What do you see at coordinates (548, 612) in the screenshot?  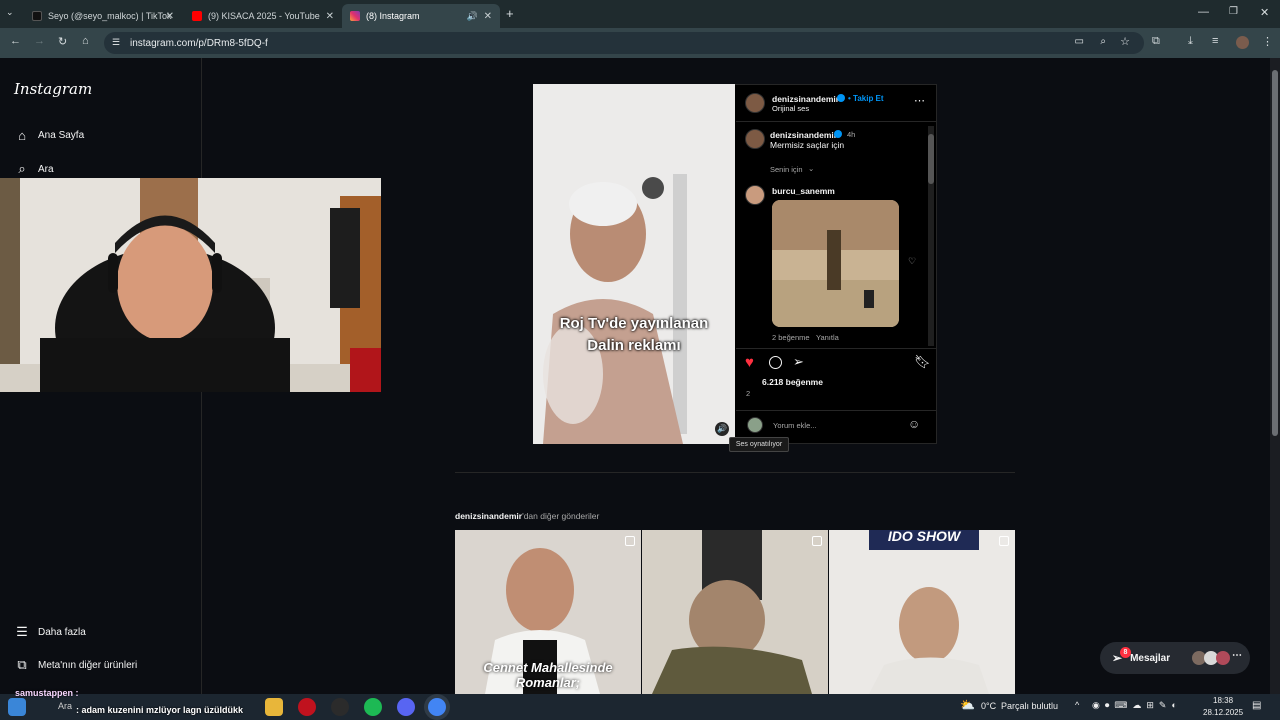 I see `thumbnail-1: Cennet Mahallesinde Romanlar;` at bounding box center [548, 612].